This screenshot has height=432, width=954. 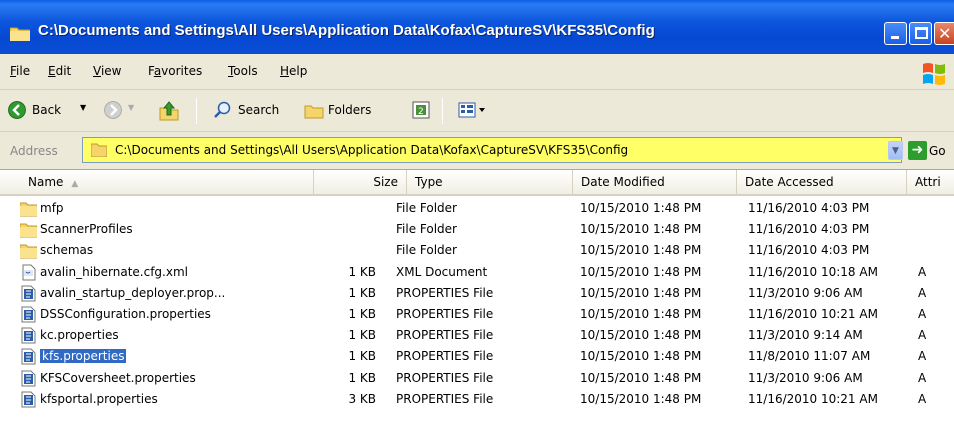 What do you see at coordinates (56, 111) in the screenshot?
I see `back-button: Back ▼` at bounding box center [56, 111].